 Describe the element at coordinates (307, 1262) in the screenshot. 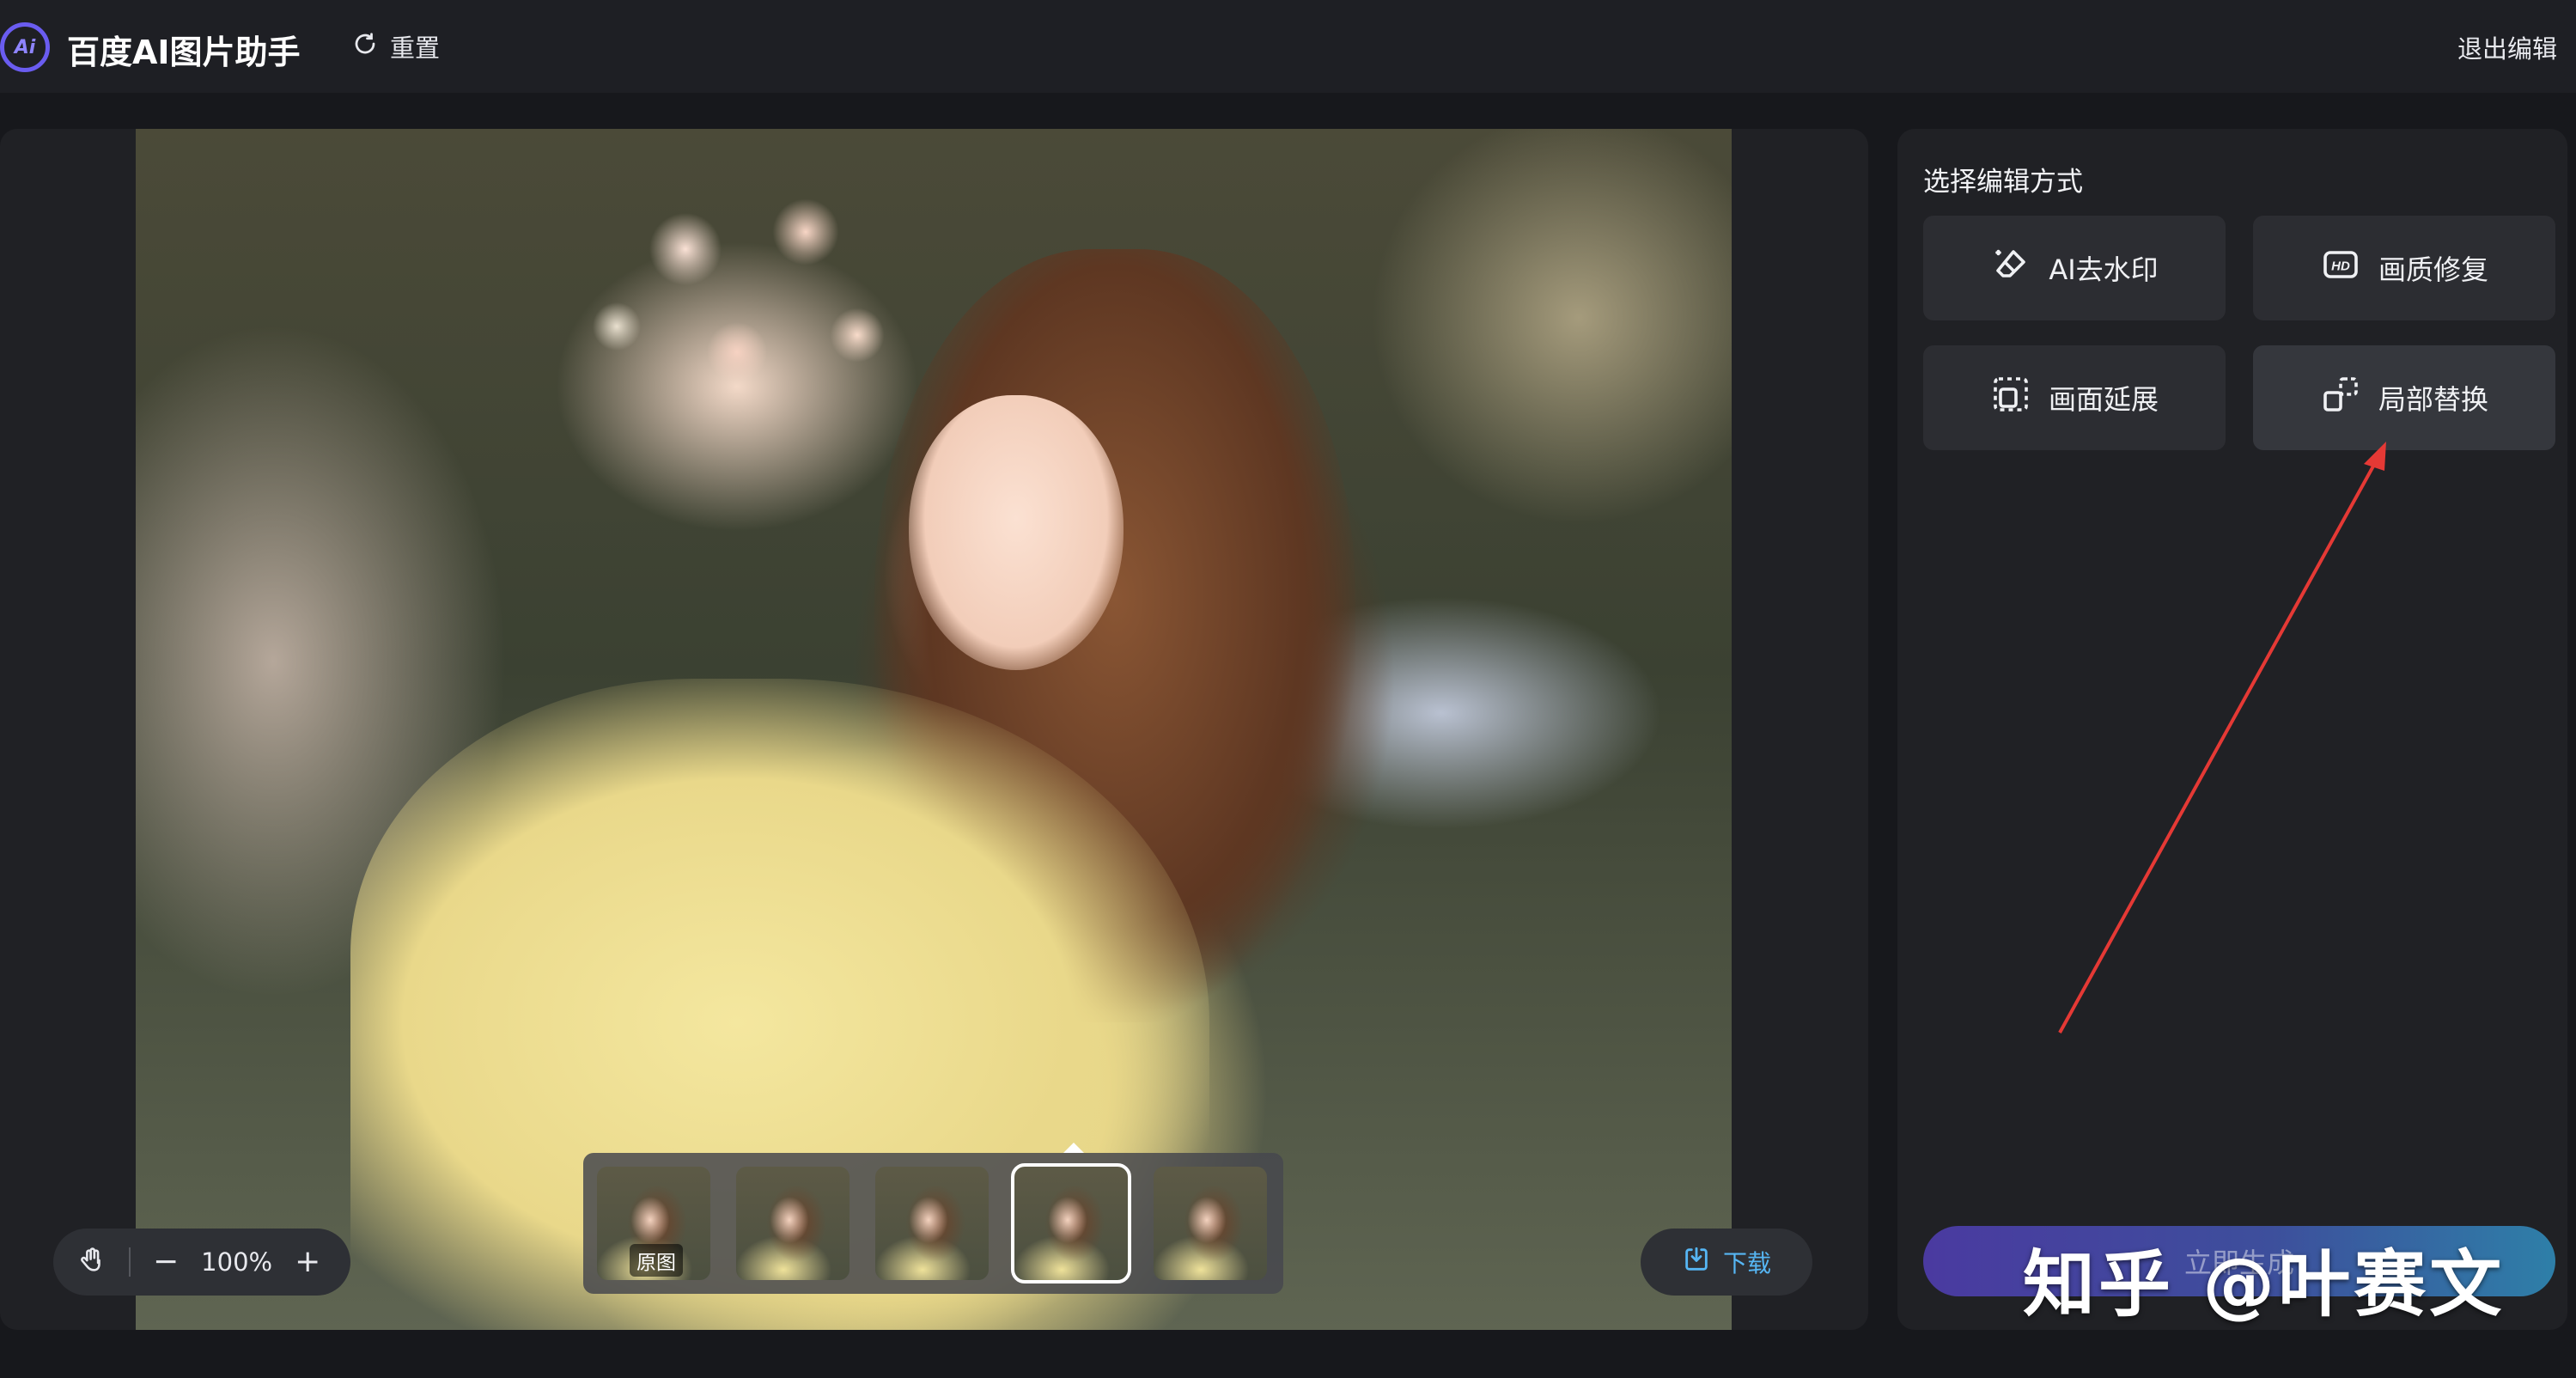

I see `zoom-in-button: +` at that location.